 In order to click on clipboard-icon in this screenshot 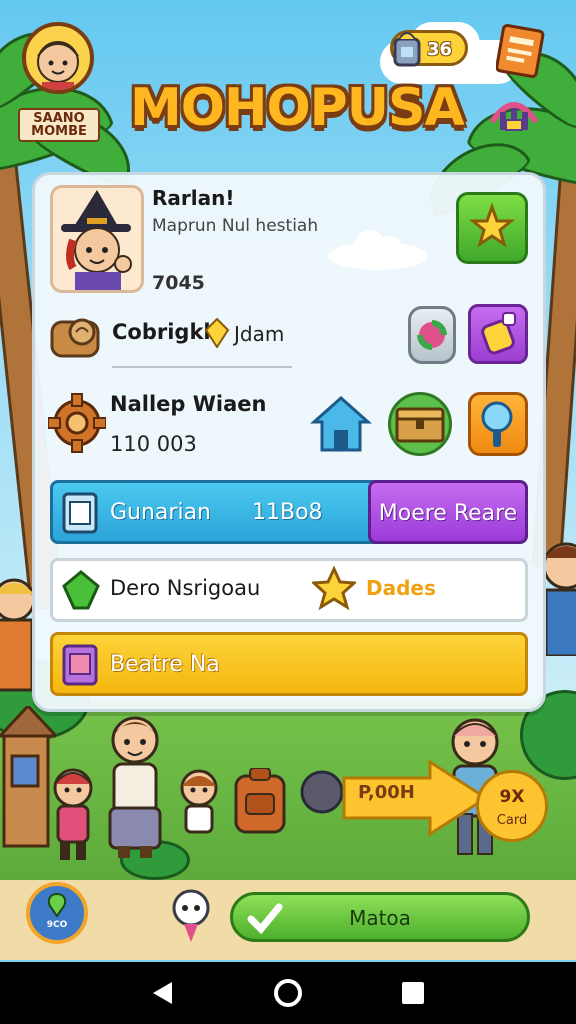, I will do `click(80, 513)`.